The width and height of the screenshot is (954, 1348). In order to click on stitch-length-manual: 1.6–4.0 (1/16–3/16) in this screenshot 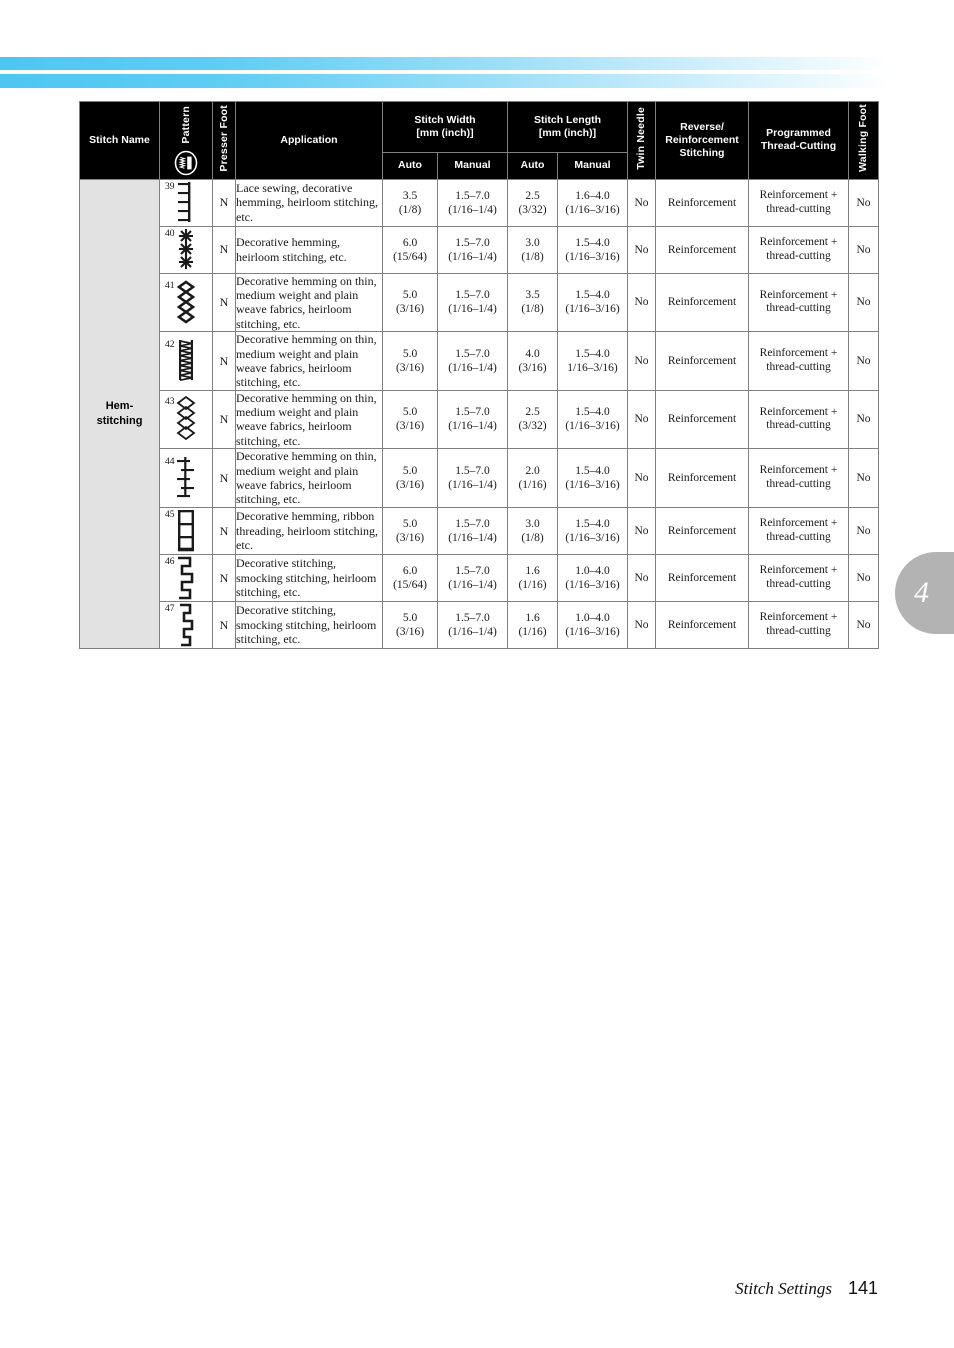, I will do `click(592, 202)`.